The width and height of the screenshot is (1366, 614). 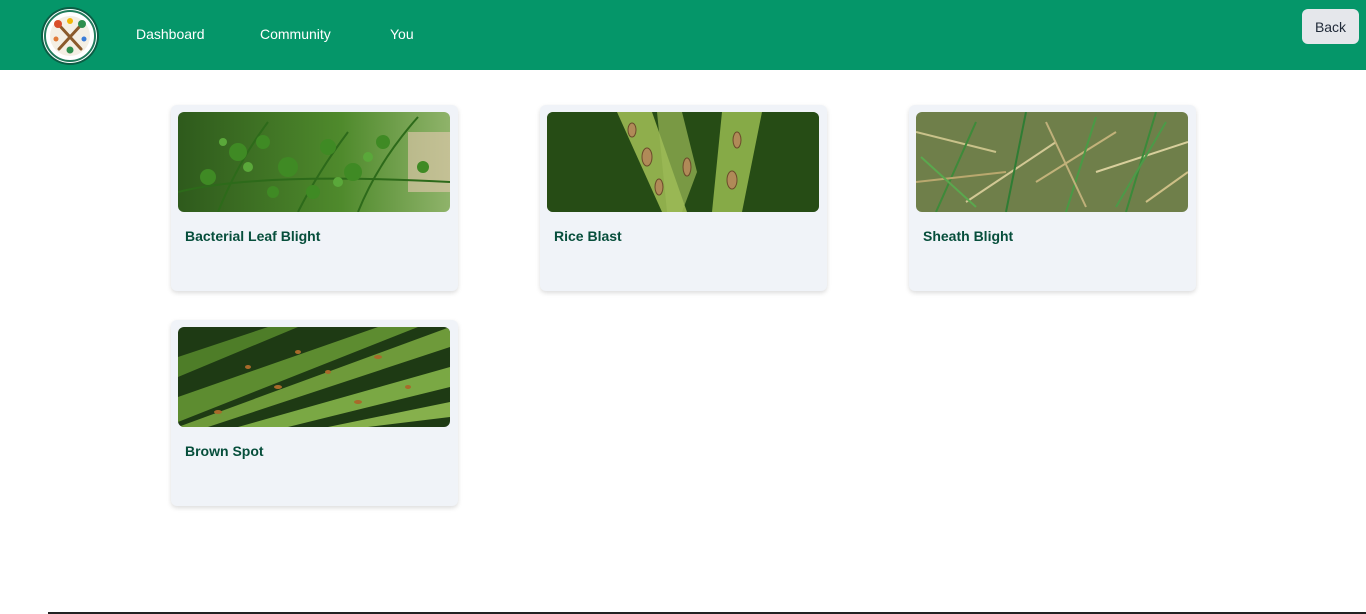 What do you see at coordinates (1330, 26) in the screenshot?
I see `back-button: Back` at bounding box center [1330, 26].